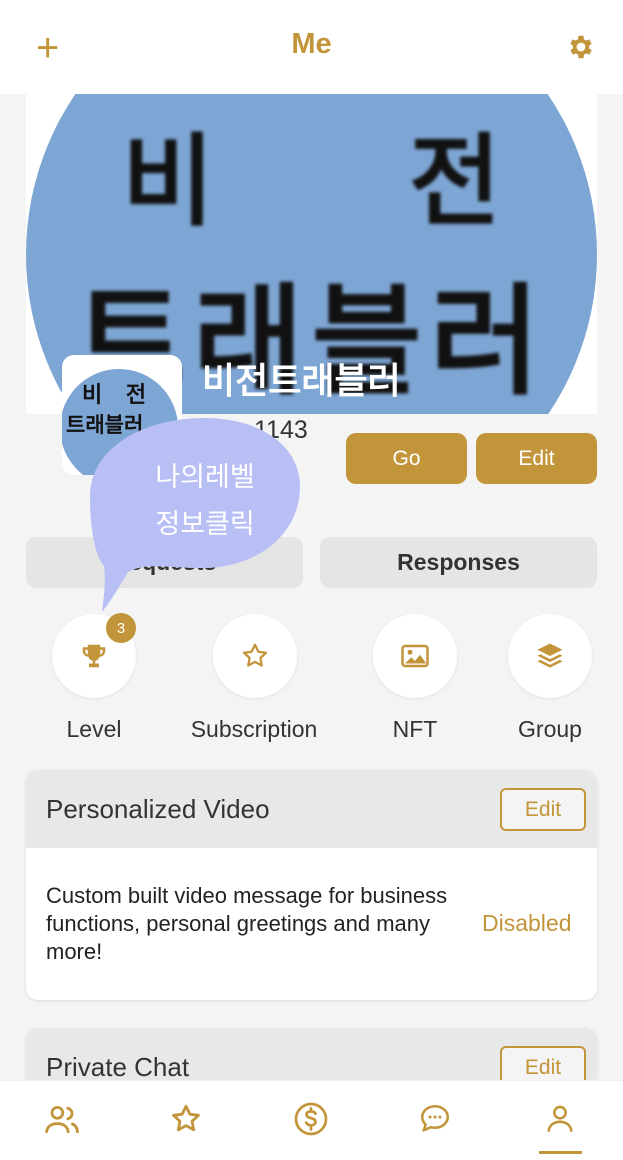  Describe the element at coordinates (121, 628) in the screenshot. I see `level-badge: 3` at that location.